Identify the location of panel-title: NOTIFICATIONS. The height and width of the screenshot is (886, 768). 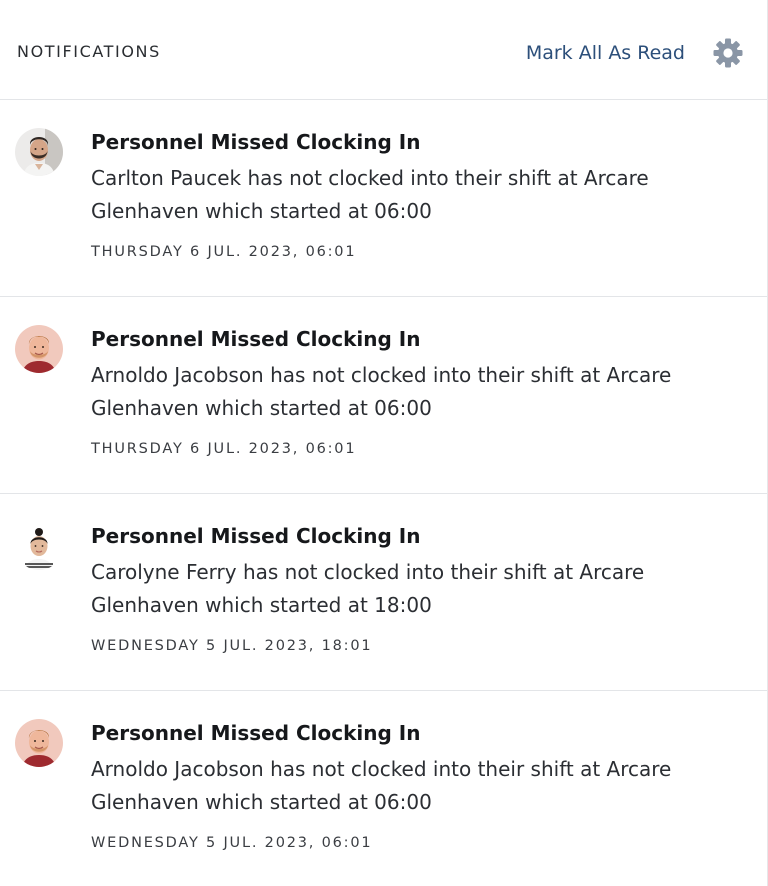
(89, 51).